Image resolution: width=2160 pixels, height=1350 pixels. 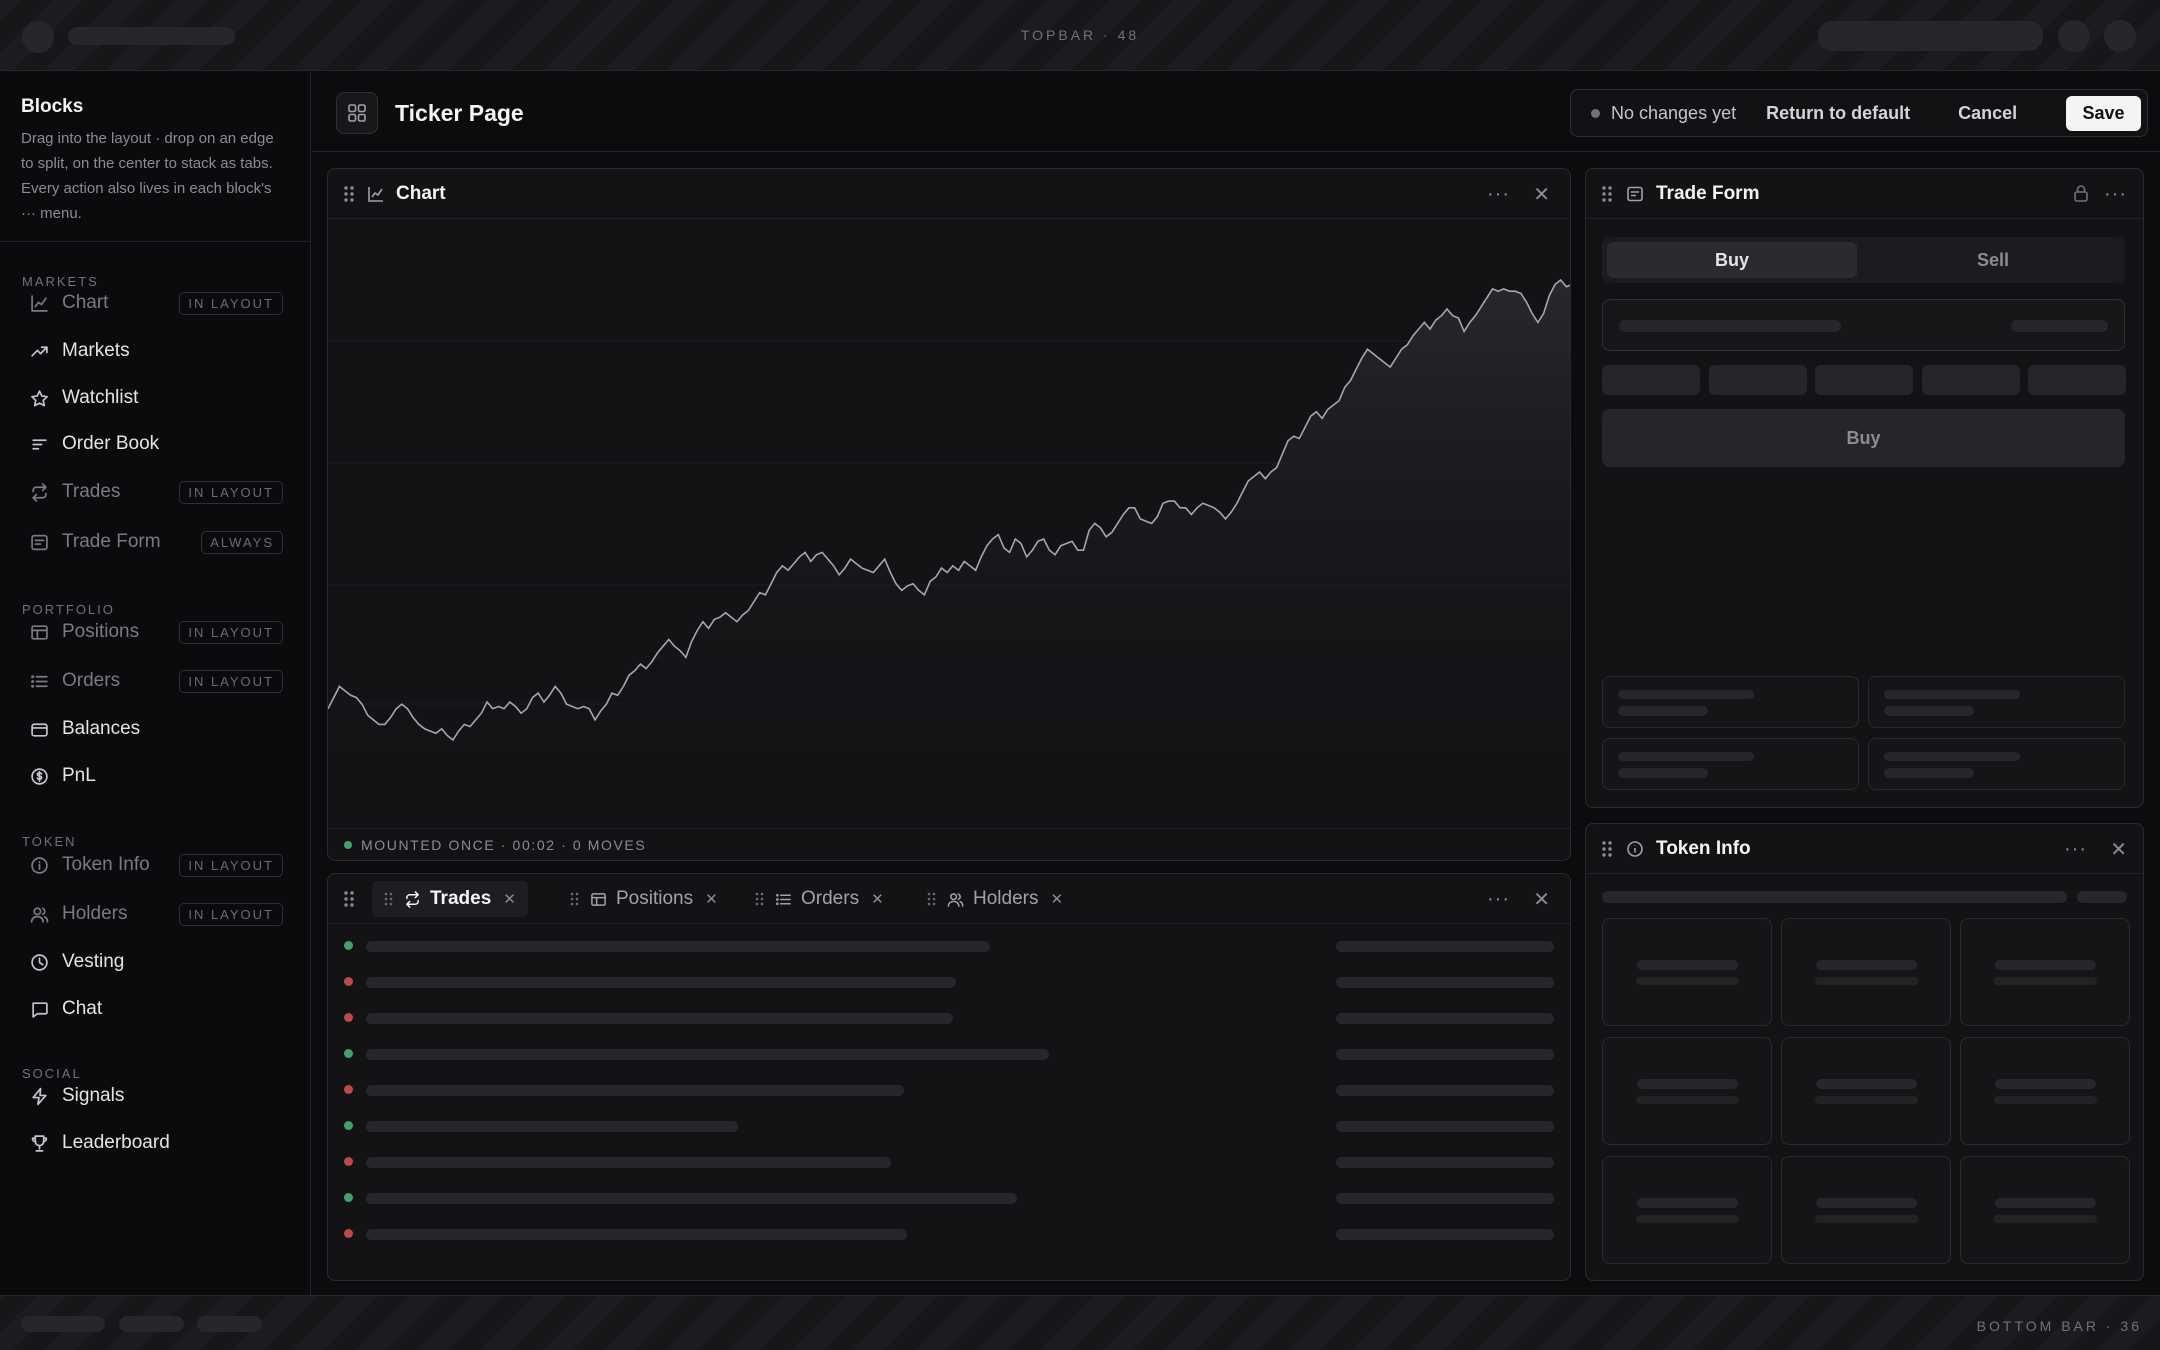 What do you see at coordinates (155, 681) in the screenshot?
I see `sidebar-item-orders: Orders IN LAYOUT` at bounding box center [155, 681].